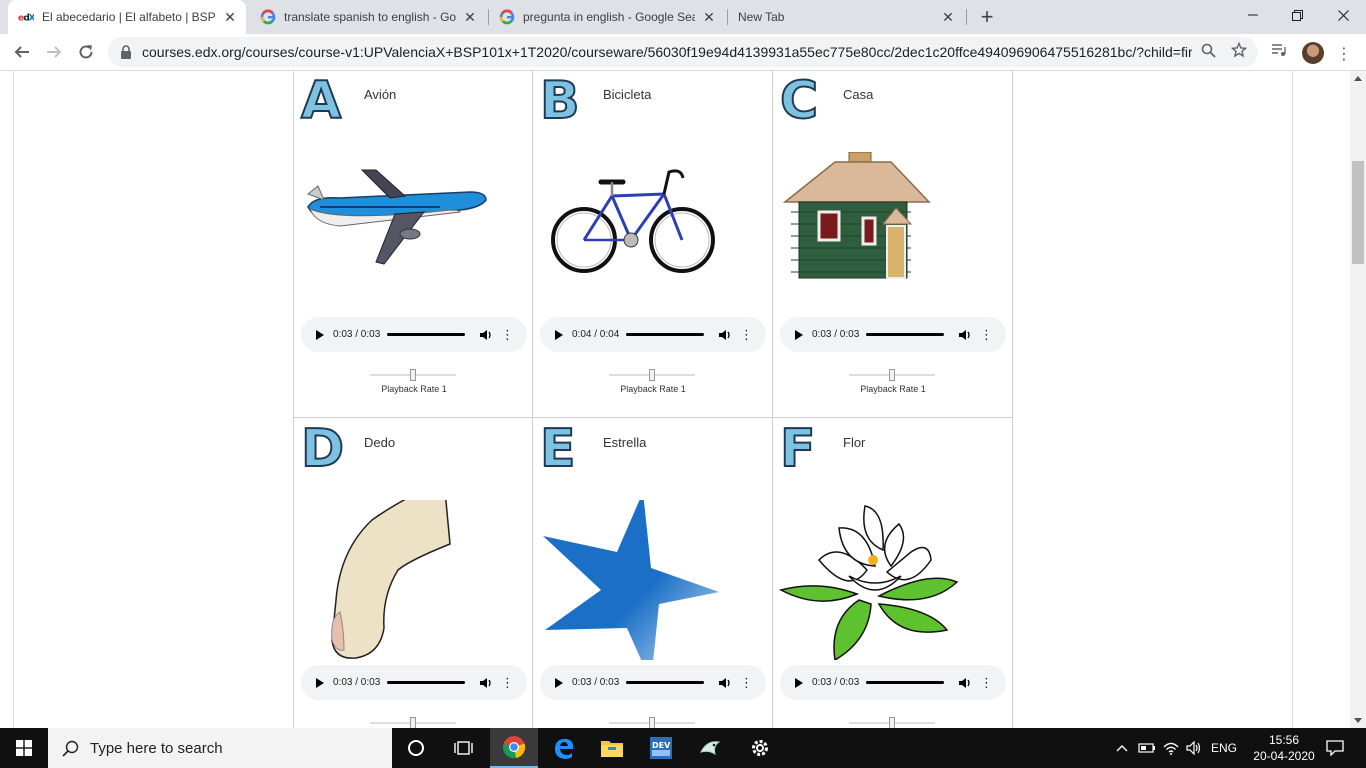 The image size is (1366, 768). What do you see at coordinates (893, 244) in the screenshot?
I see `alphabet-card-c: C Casa 0:03 / 0:03 ⋮ Playback Rate 1` at bounding box center [893, 244].